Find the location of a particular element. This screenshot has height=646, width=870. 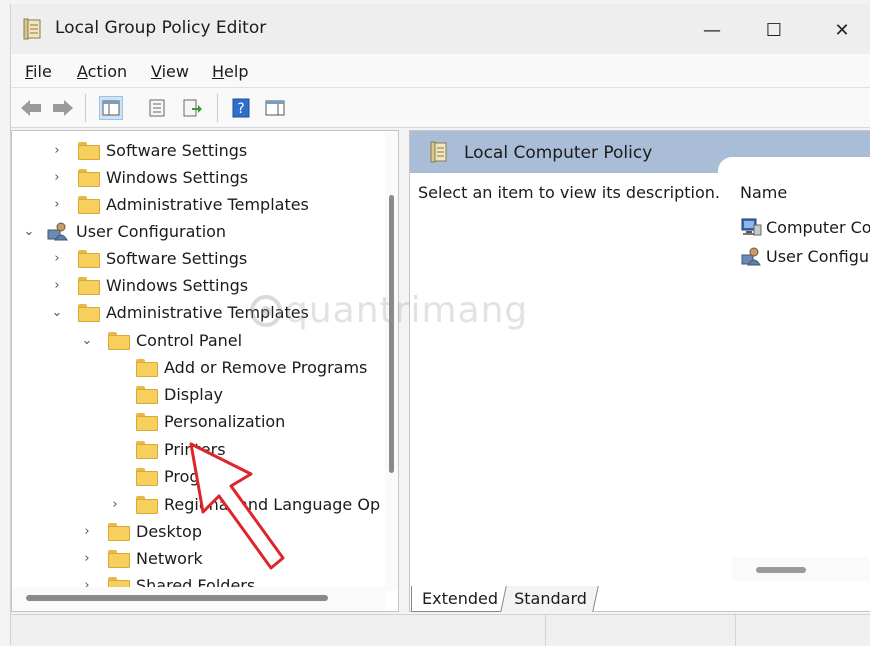

column-header-name: Name is located at coordinates (763, 192).